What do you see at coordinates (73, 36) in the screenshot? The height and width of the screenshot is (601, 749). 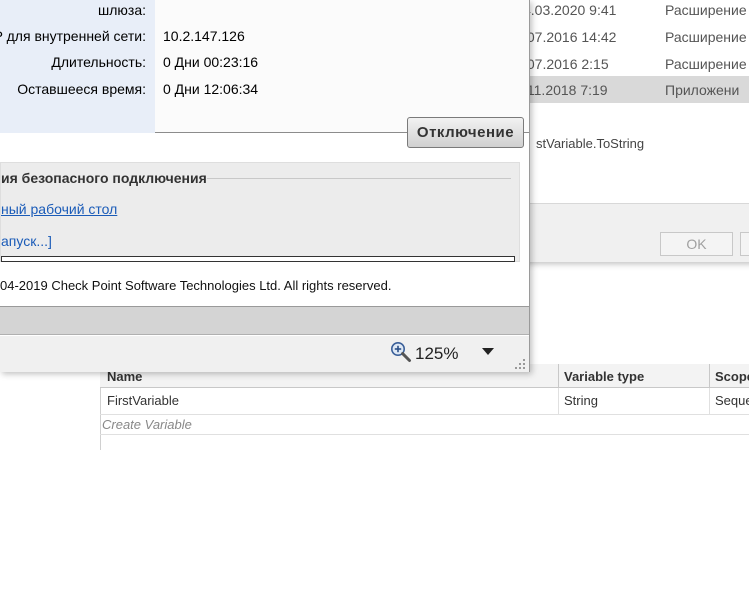 I see `ip-label: IP для внутренней сети:` at bounding box center [73, 36].